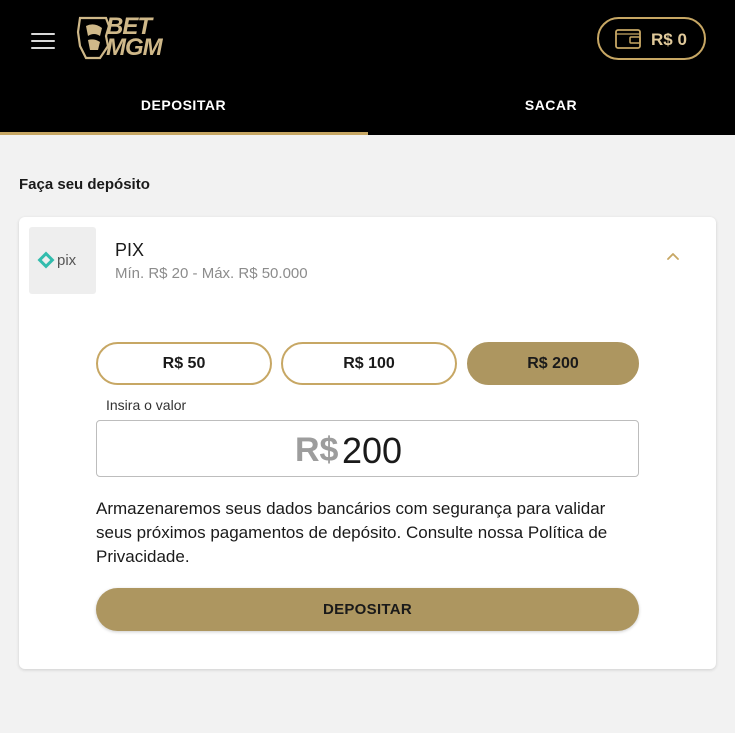  I want to click on tab-bar: DEPOSITAR SACAR, so click(367, 107).